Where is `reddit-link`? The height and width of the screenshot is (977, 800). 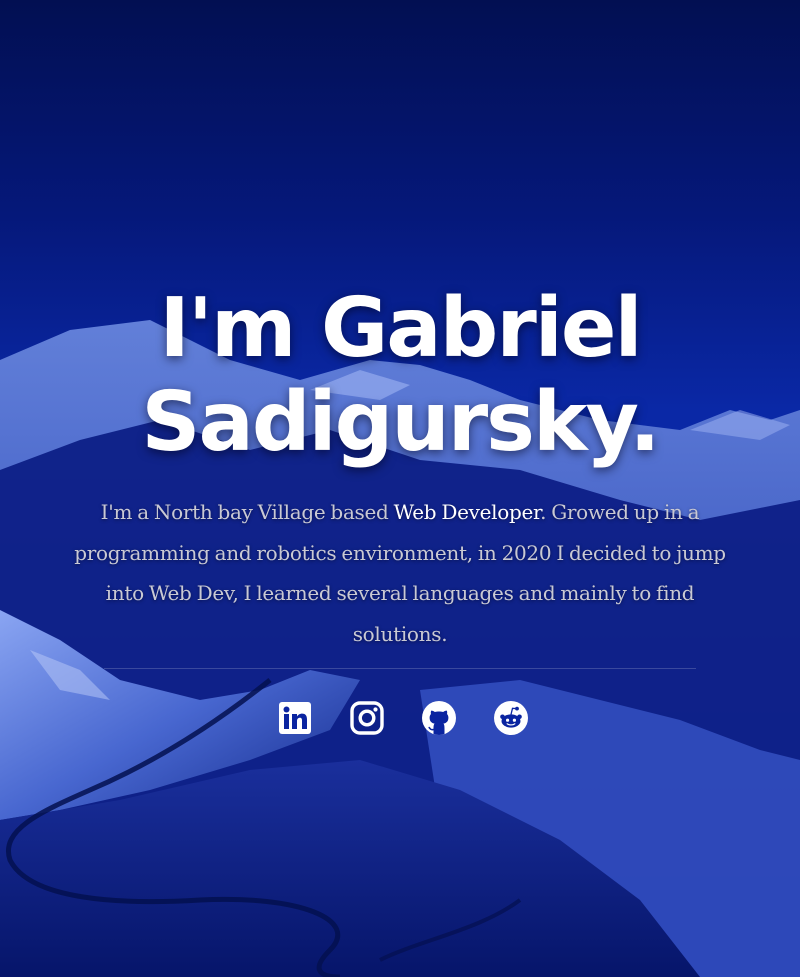 reddit-link is located at coordinates (511, 718).